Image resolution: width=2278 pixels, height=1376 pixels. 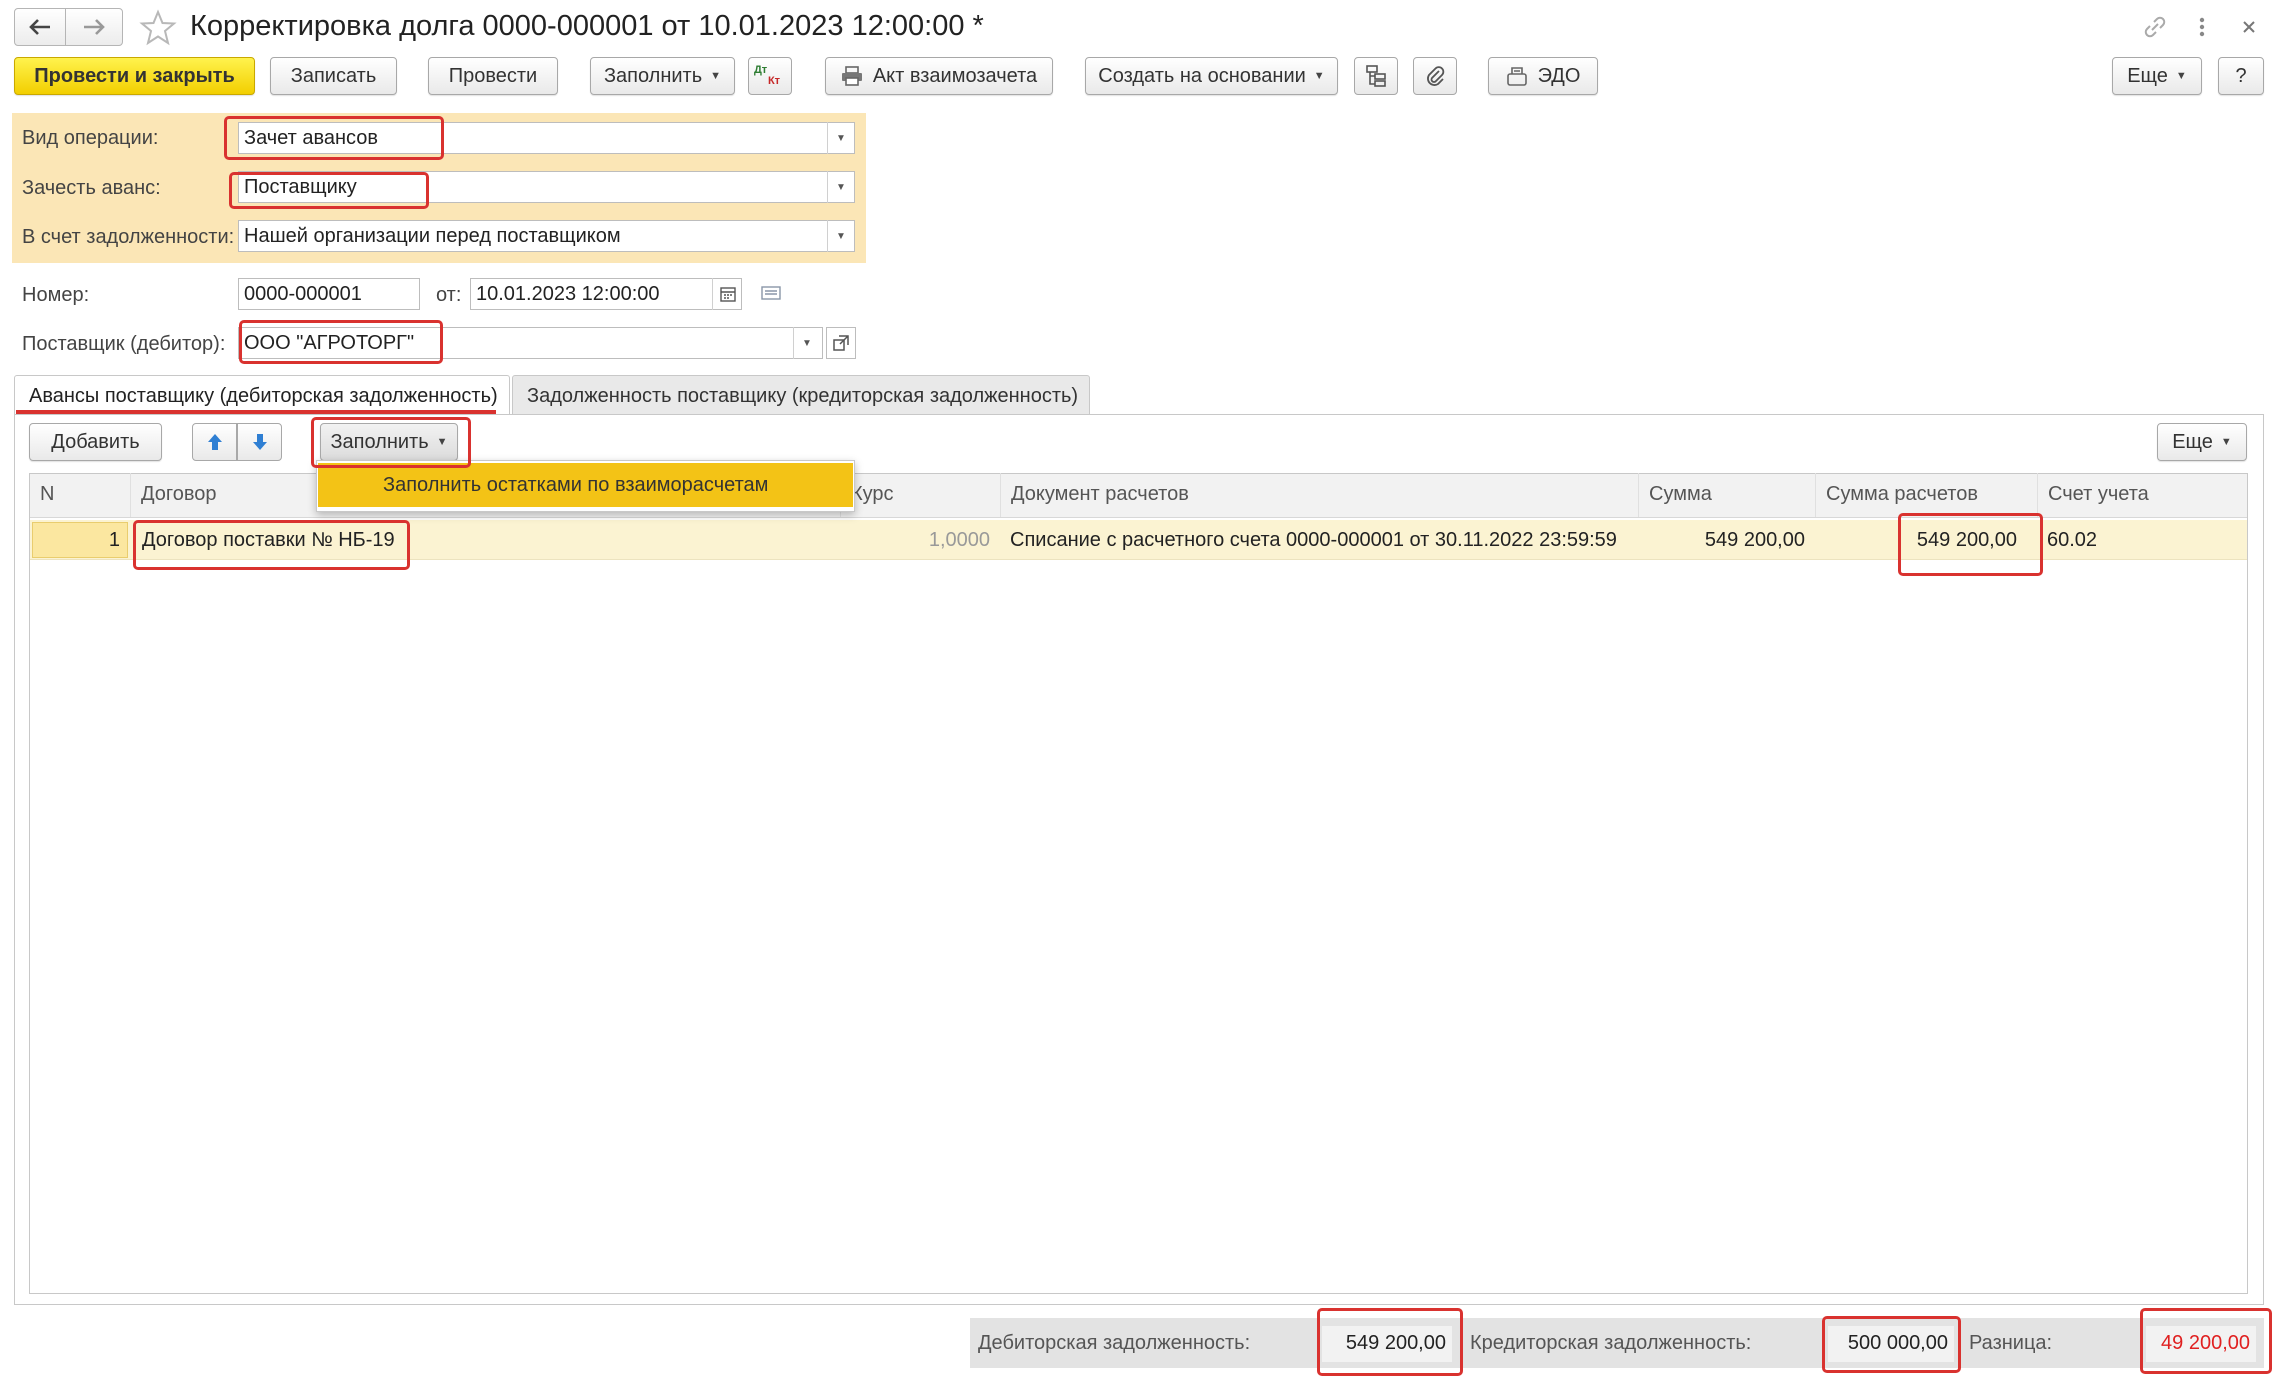 What do you see at coordinates (1202, 75) in the screenshot?
I see `create-based-on-label: Создать на основании` at bounding box center [1202, 75].